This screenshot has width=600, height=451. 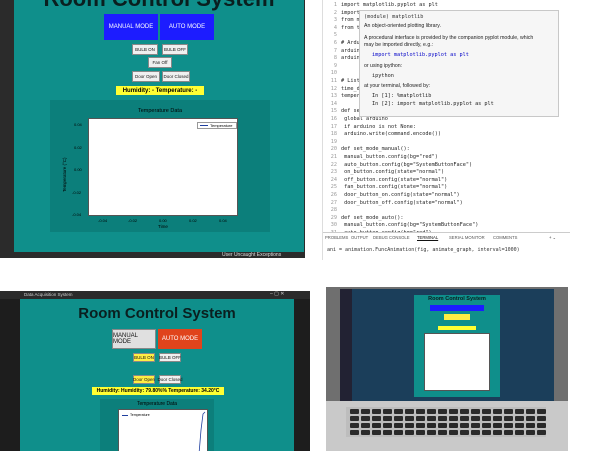 What do you see at coordinates (380, 6) in the screenshot?
I see `code-line: 1 import matplotlib.pyplot as plt` at bounding box center [380, 6].